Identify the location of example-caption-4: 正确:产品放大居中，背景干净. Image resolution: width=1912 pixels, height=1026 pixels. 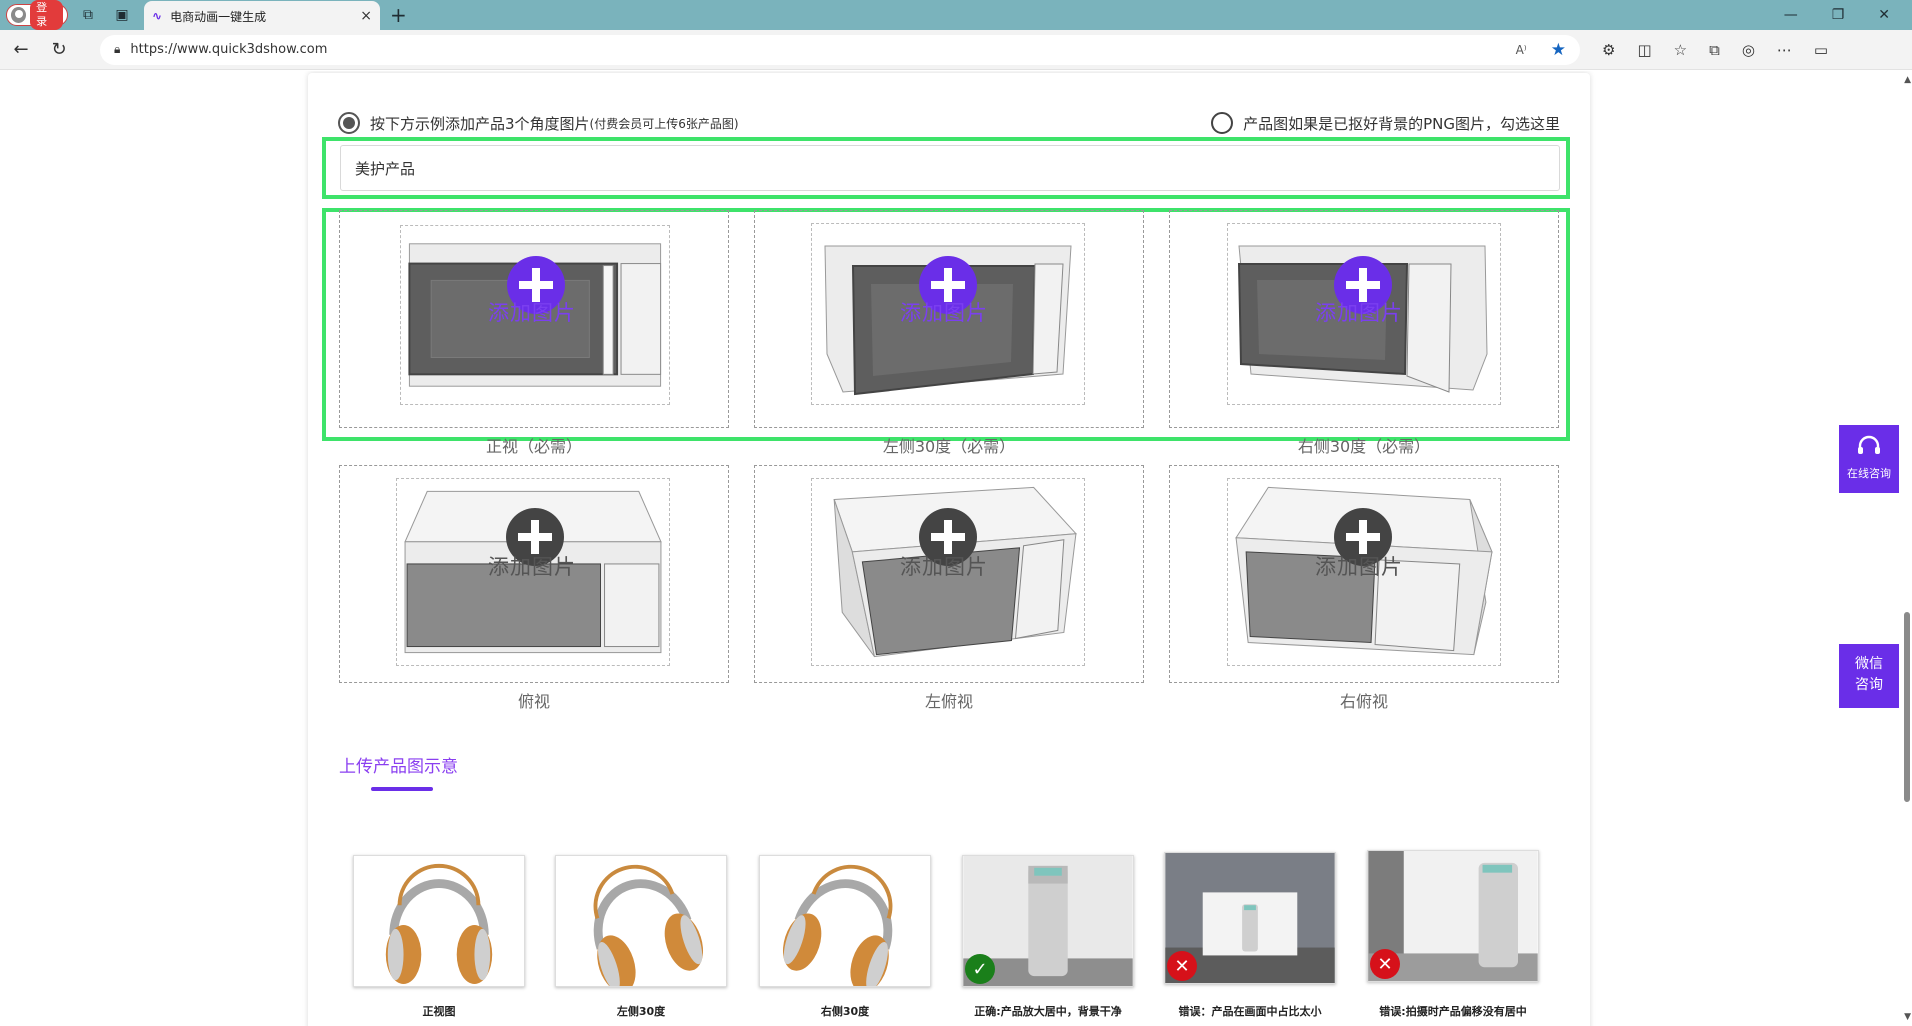
(1048, 1011).